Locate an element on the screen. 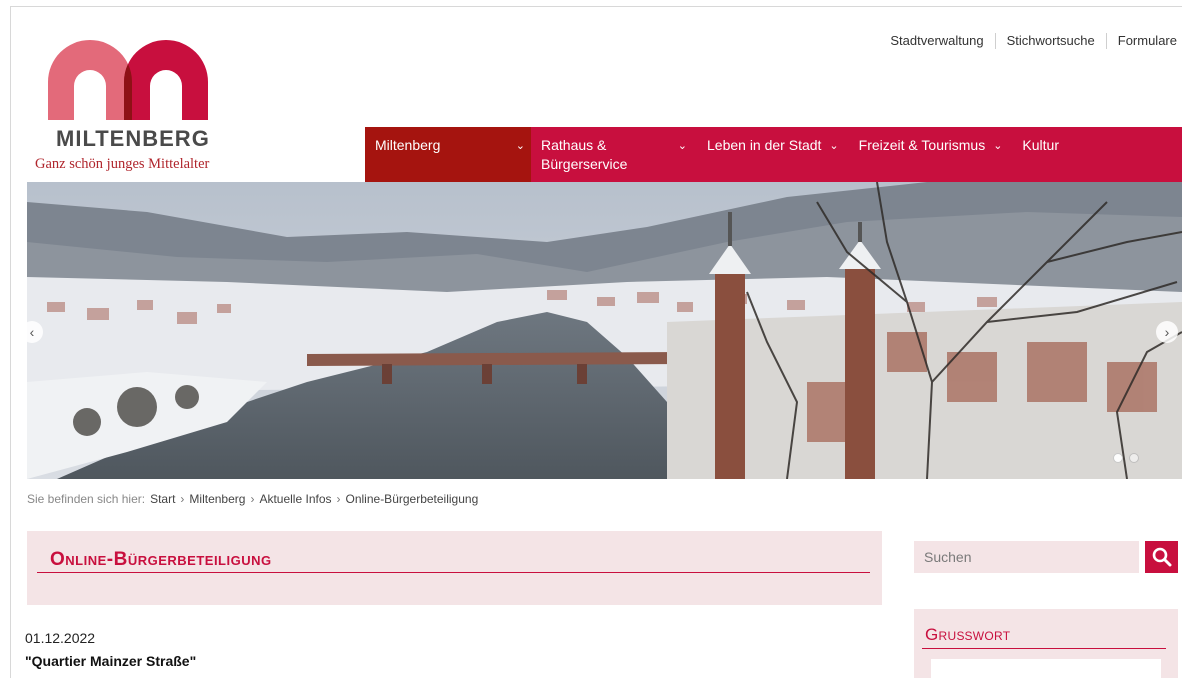  slider-prev-button: ‹ is located at coordinates (32, 332).